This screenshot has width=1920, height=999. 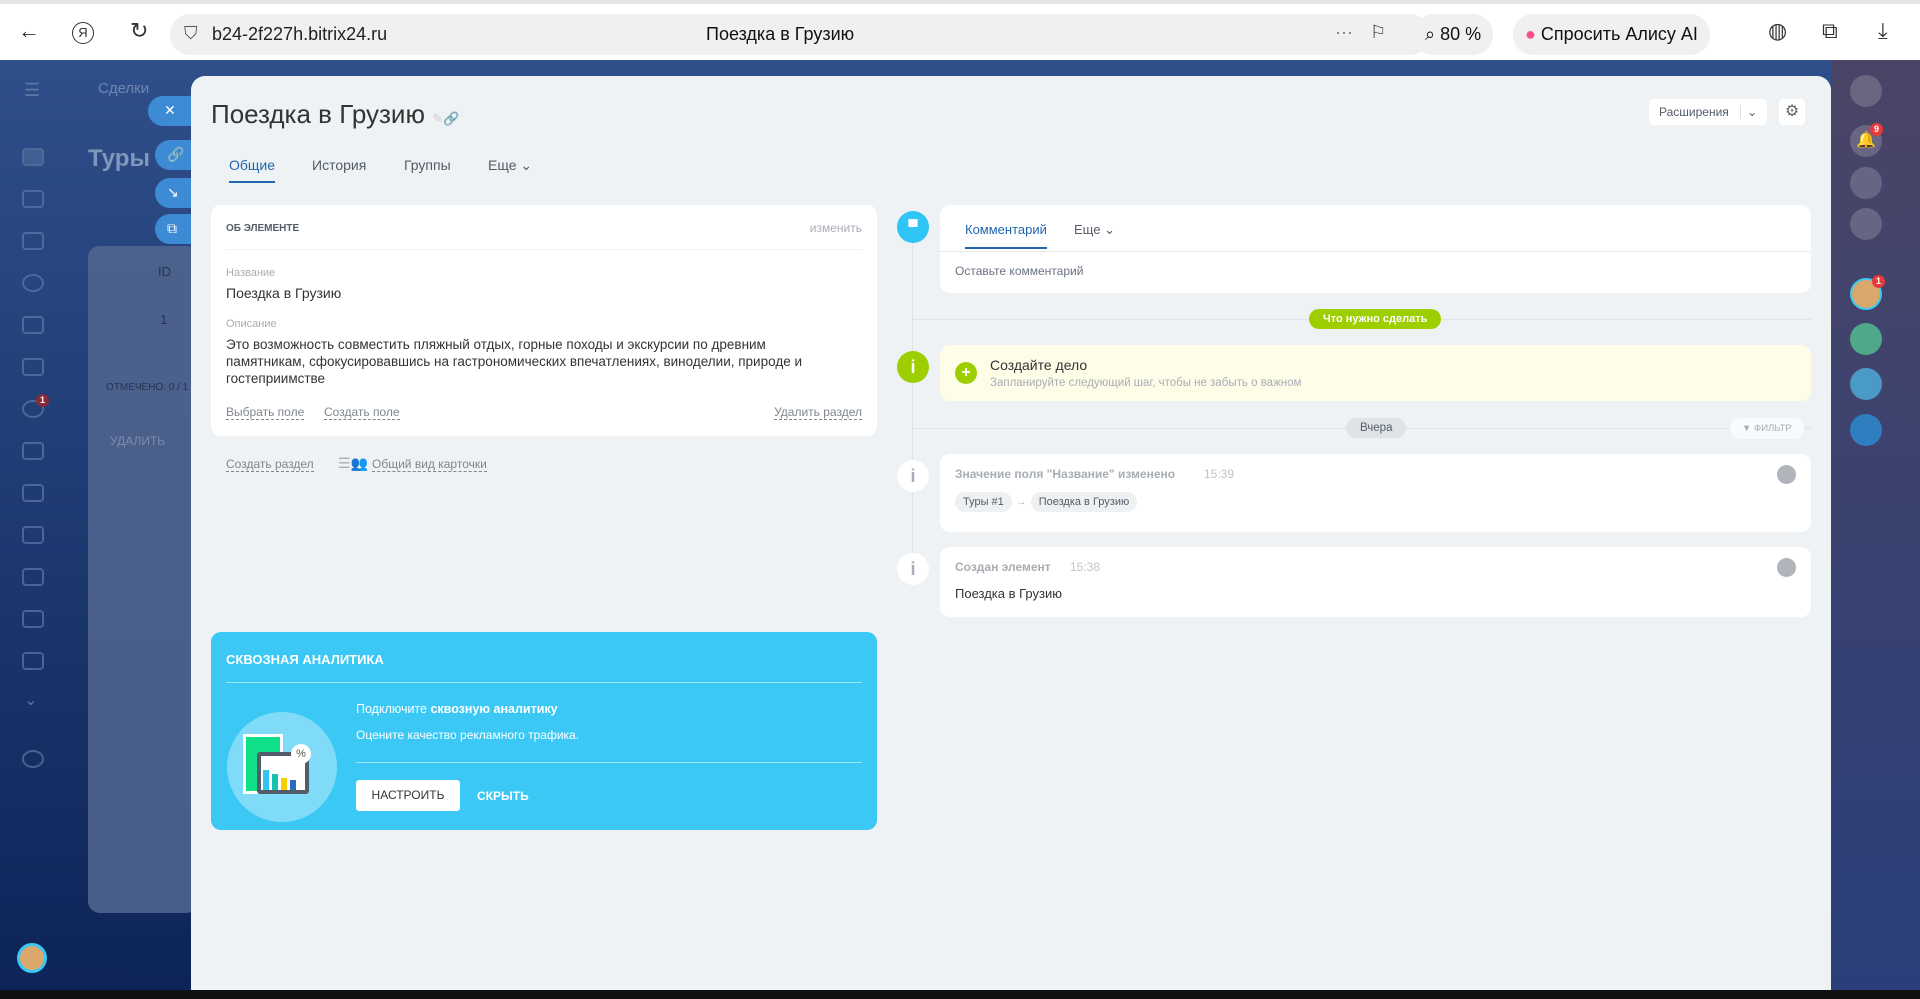 I want to click on download-icon: ⤓, so click(x=1883, y=31).